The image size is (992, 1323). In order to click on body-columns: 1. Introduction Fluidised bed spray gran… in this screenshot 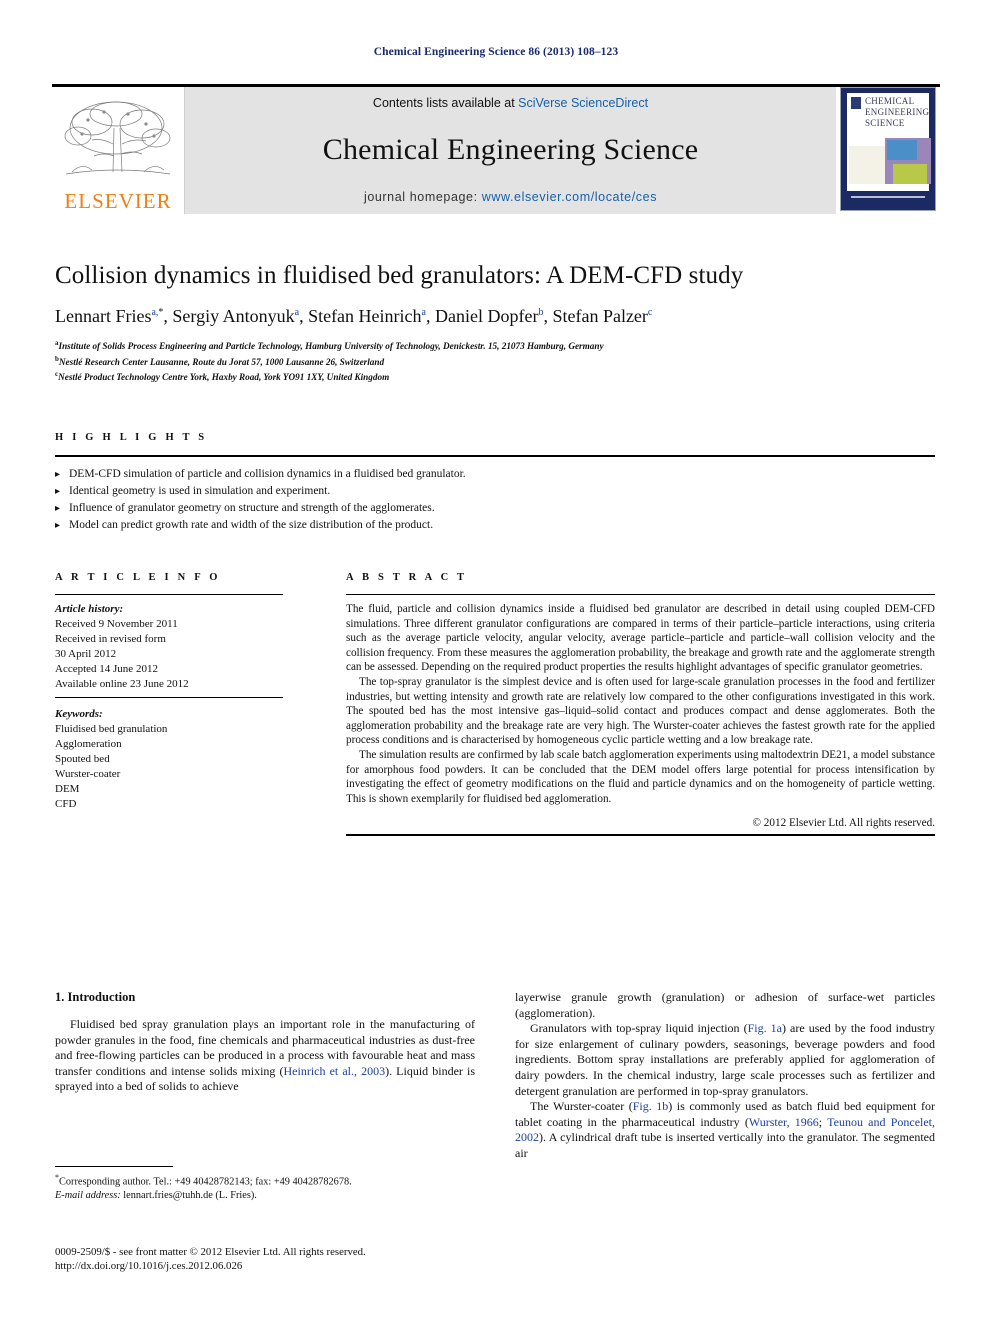, I will do `click(495, 1076)`.